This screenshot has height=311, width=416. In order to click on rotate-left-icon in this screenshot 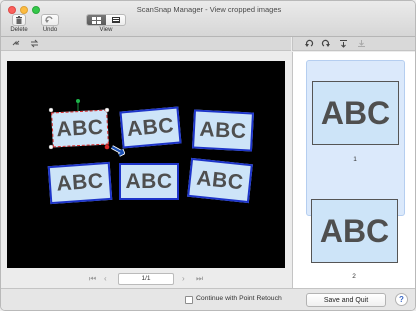, I will do `click(309, 43)`.